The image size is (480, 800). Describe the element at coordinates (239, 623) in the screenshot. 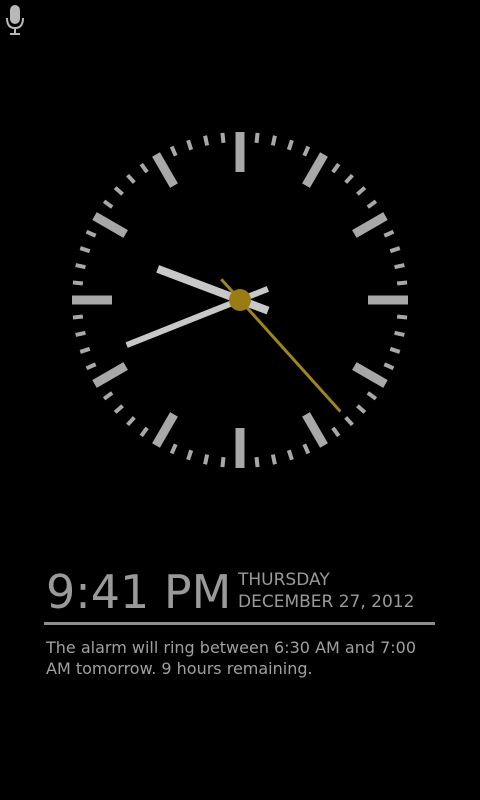

I see `divider` at that location.